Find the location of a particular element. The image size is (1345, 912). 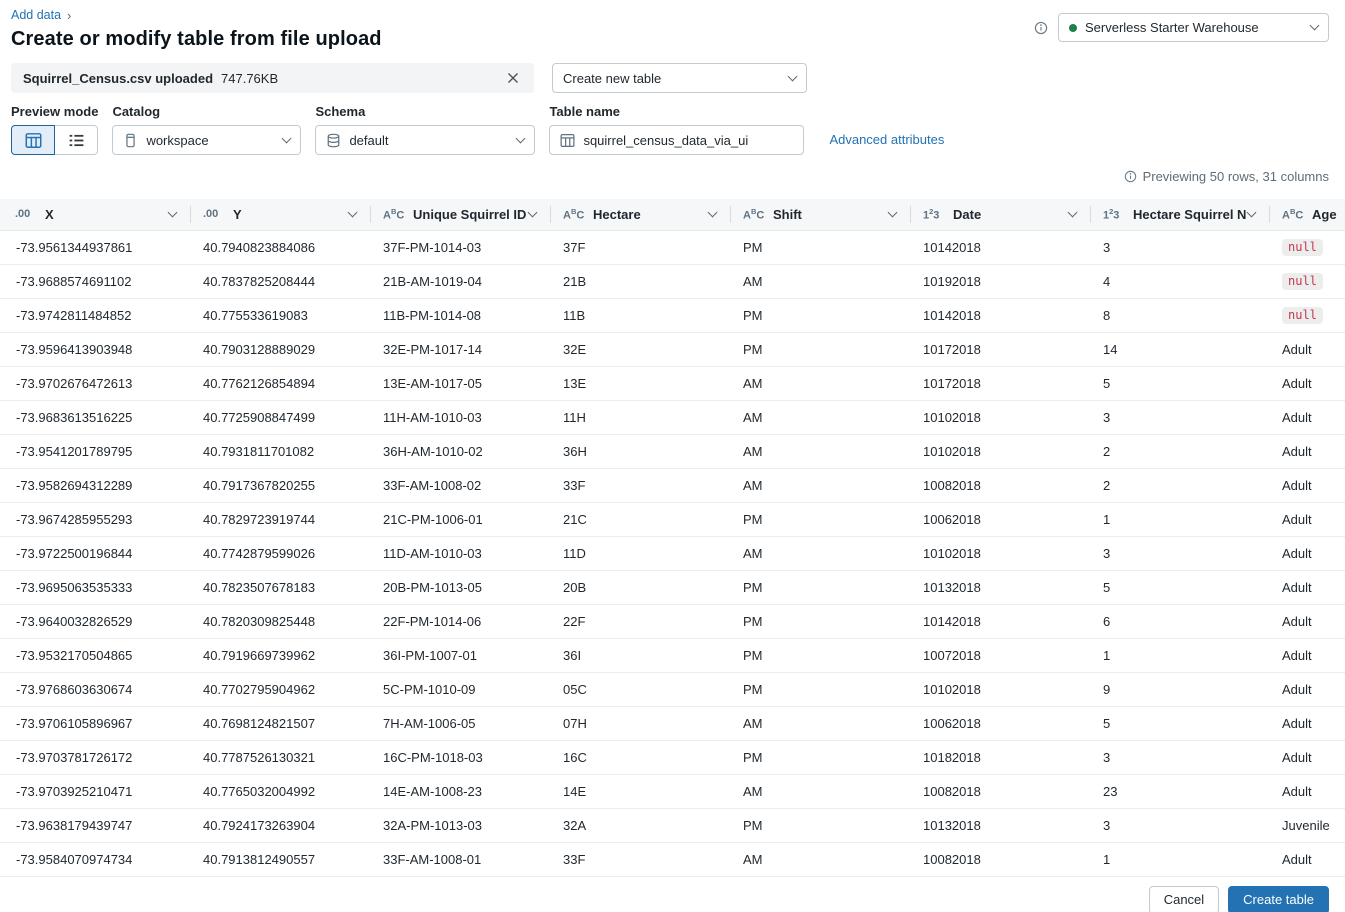

warehouse-select: Serverless Starter Warehouse is located at coordinates (1193, 27).